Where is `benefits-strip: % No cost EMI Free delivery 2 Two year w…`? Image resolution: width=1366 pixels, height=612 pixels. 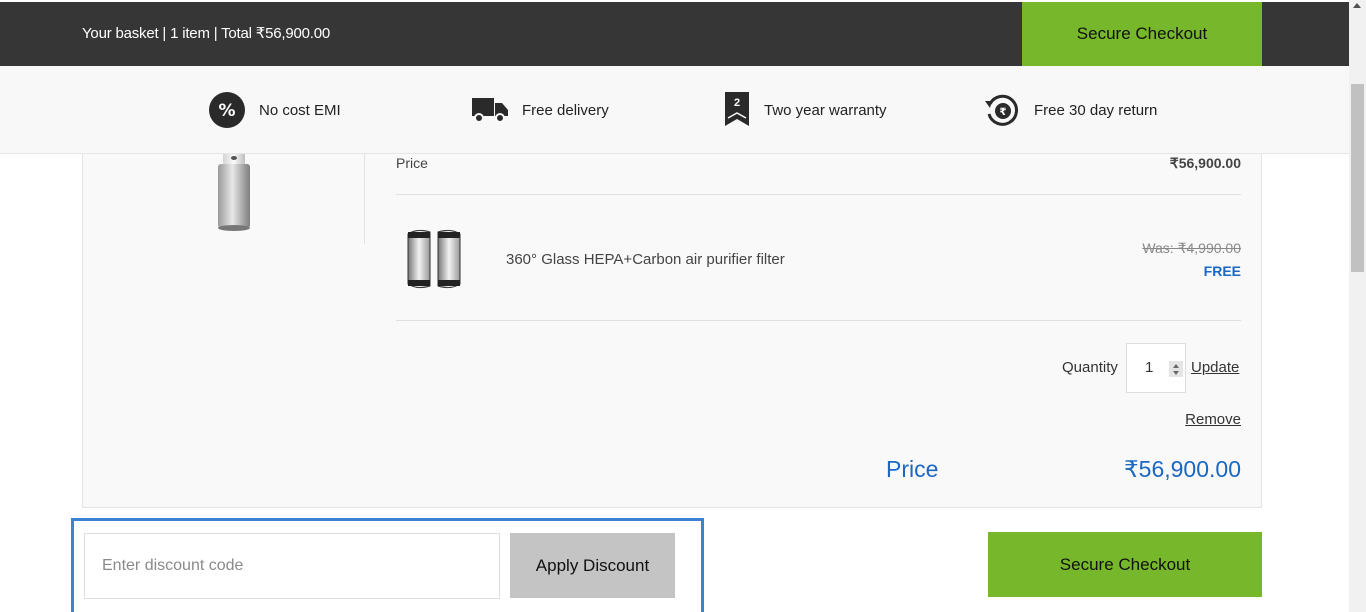 benefits-strip: % No cost EMI Free delivery 2 Two year w… is located at coordinates (674, 110).